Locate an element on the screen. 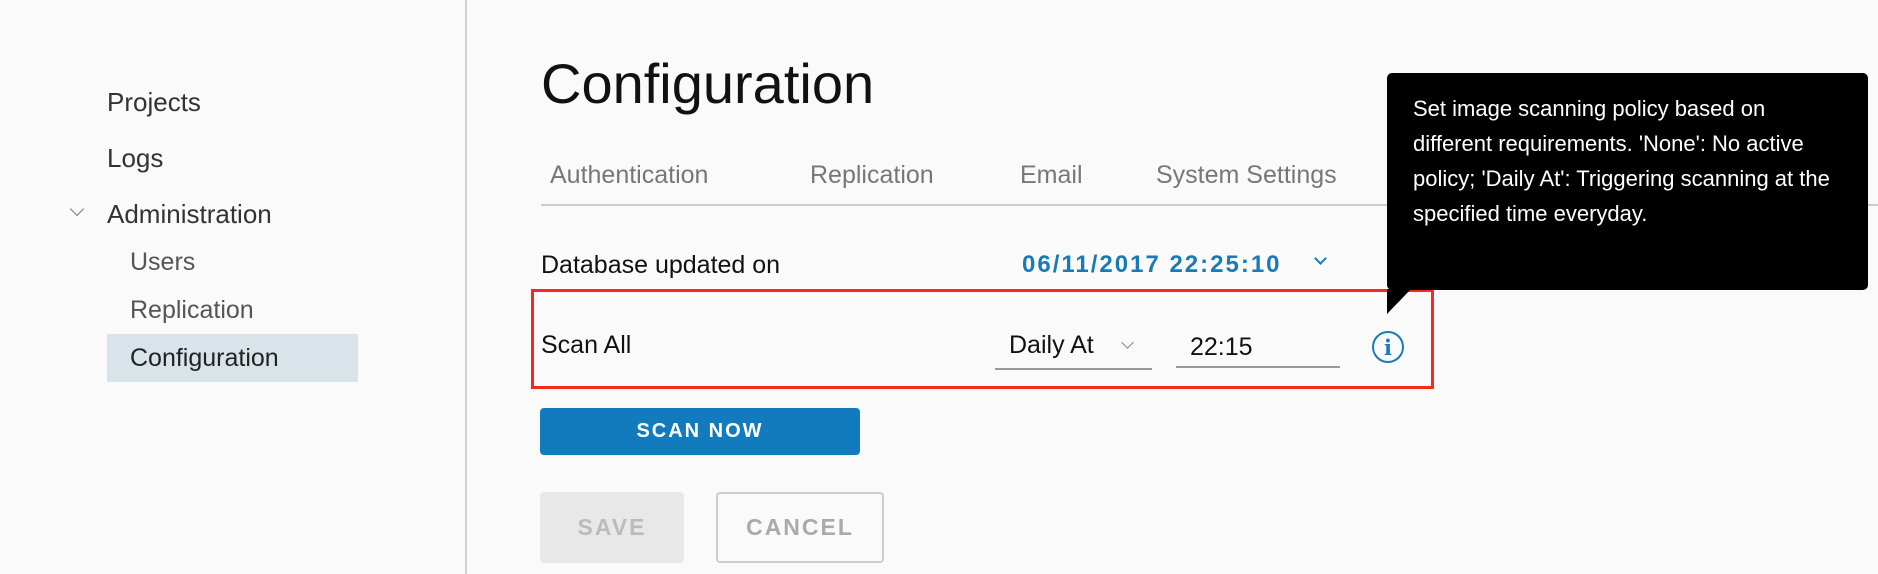 The width and height of the screenshot is (1878, 574). sidebar-item-configuration: Configuration is located at coordinates (232, 358).